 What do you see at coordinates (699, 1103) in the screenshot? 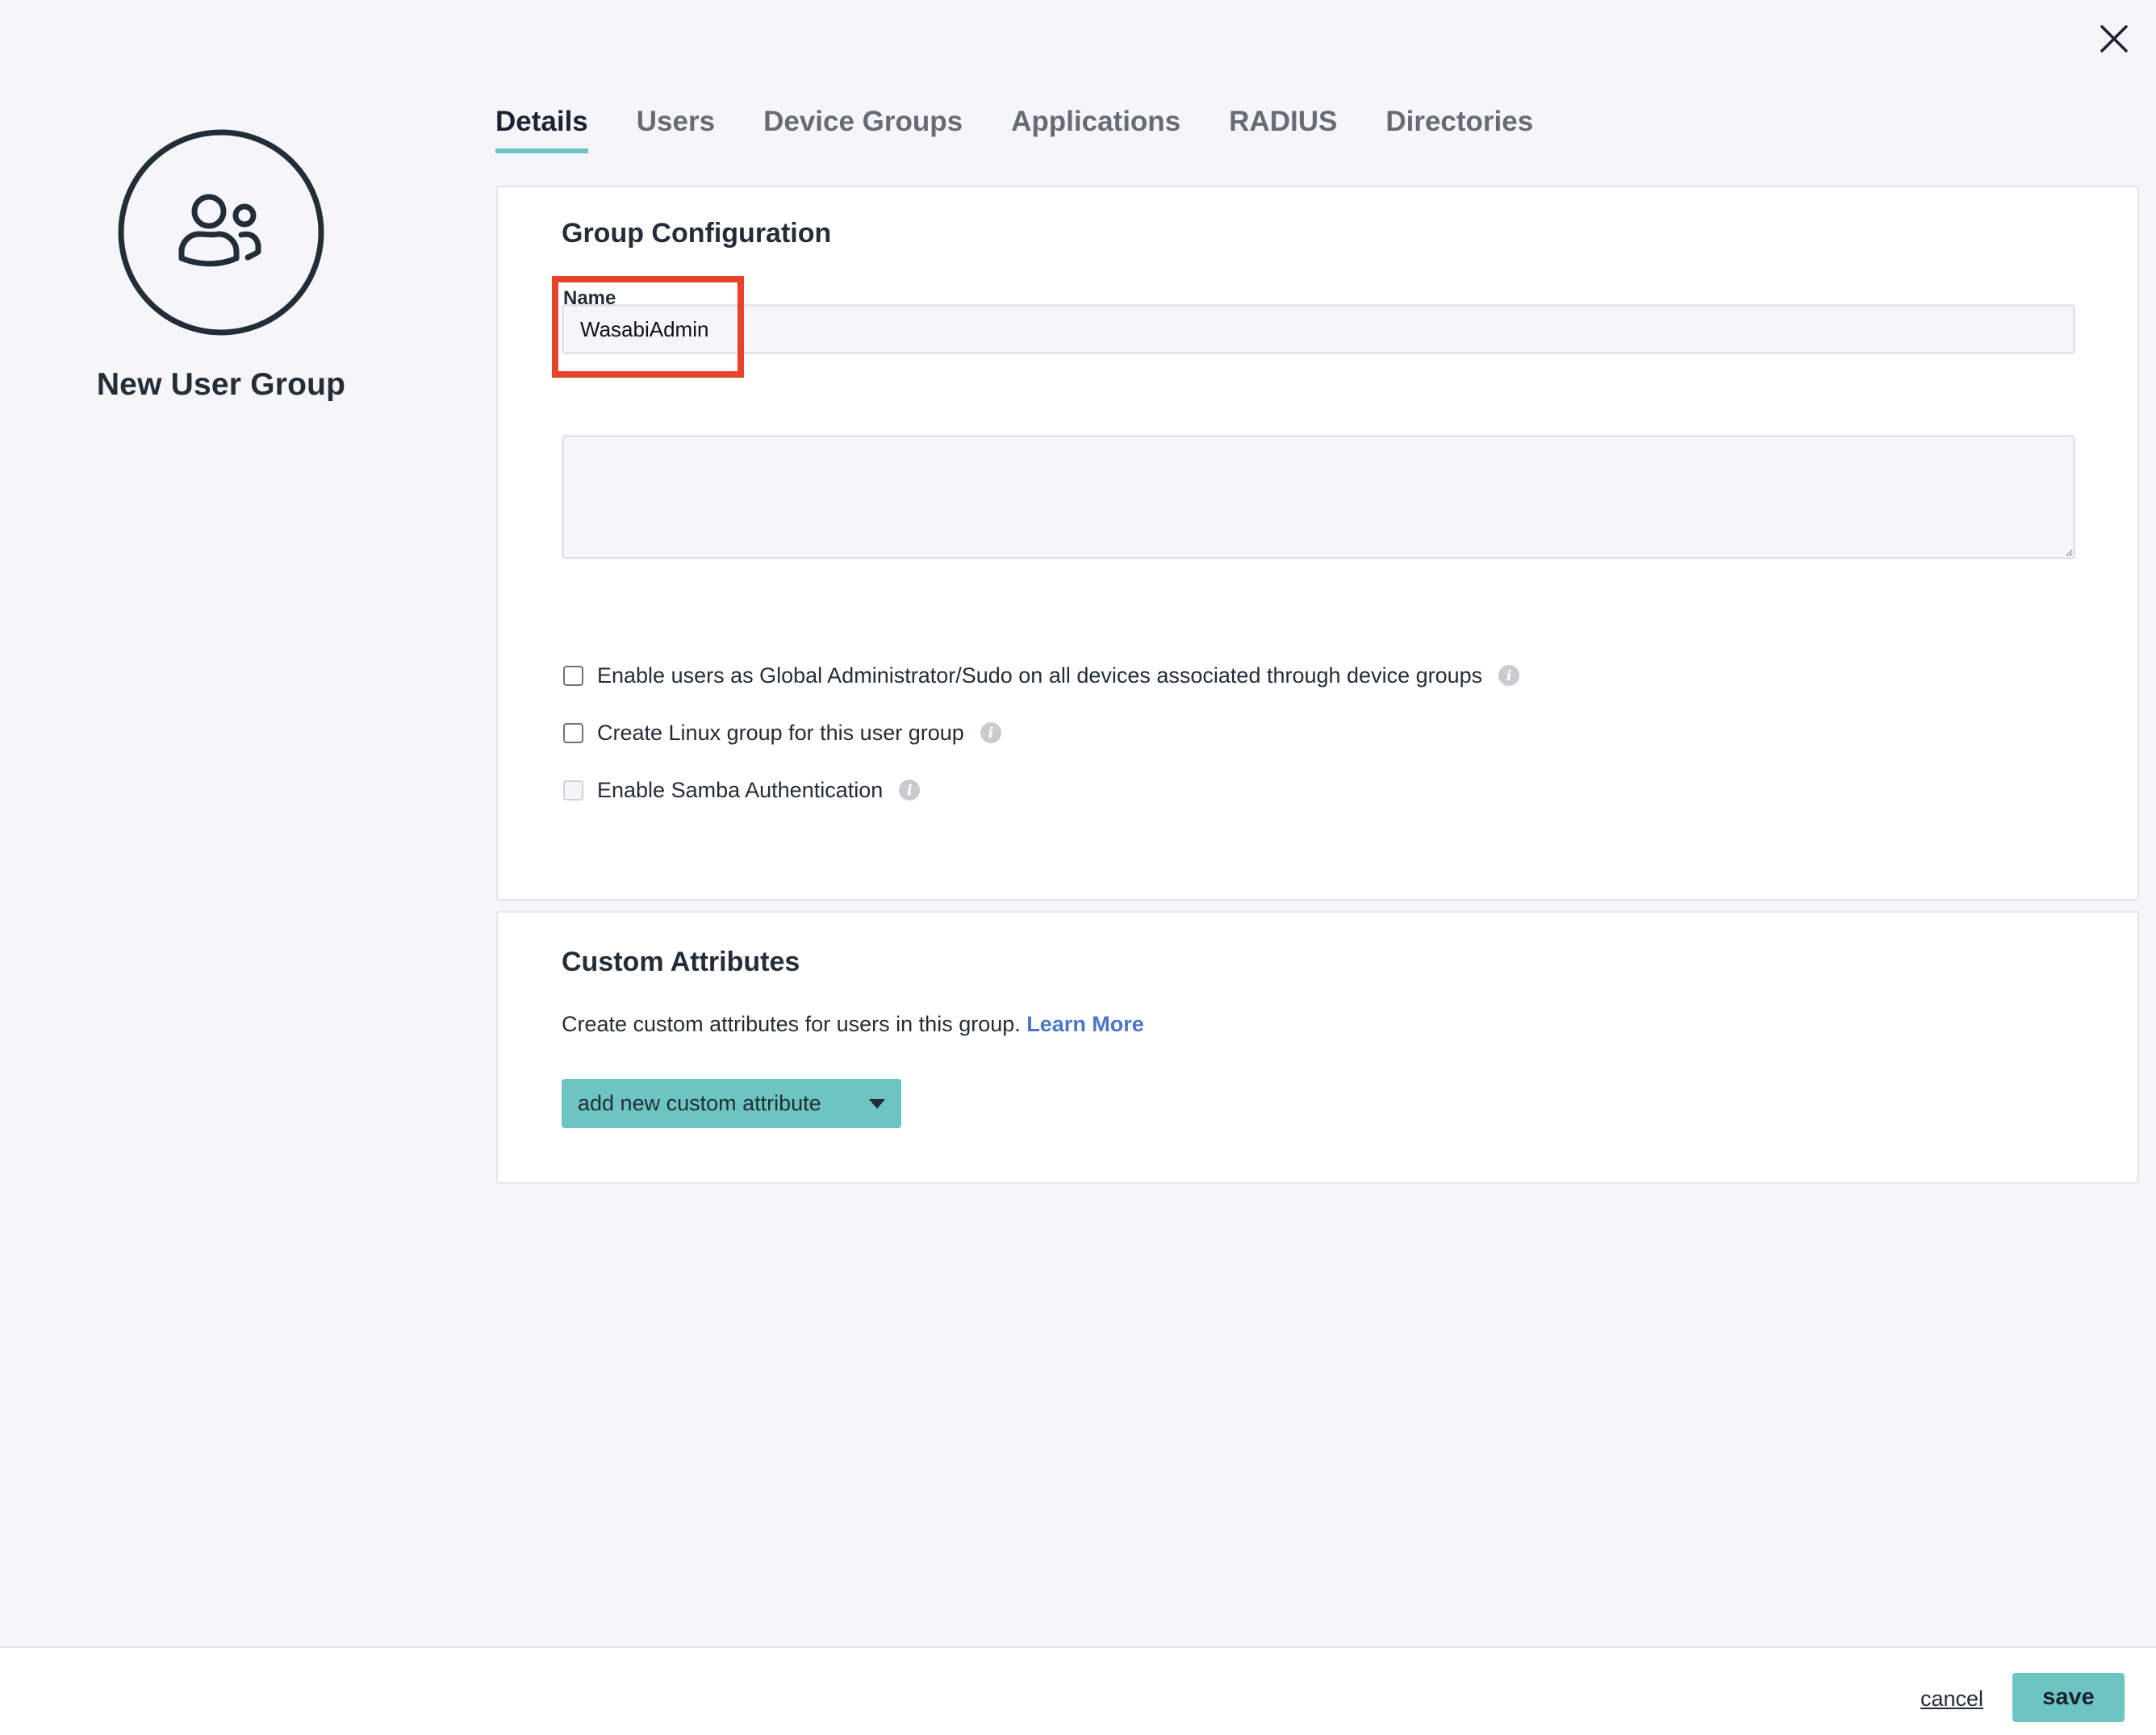
I see `add-custom-attribute-label: add new custom attribute` at bounding box center [699, 1103].